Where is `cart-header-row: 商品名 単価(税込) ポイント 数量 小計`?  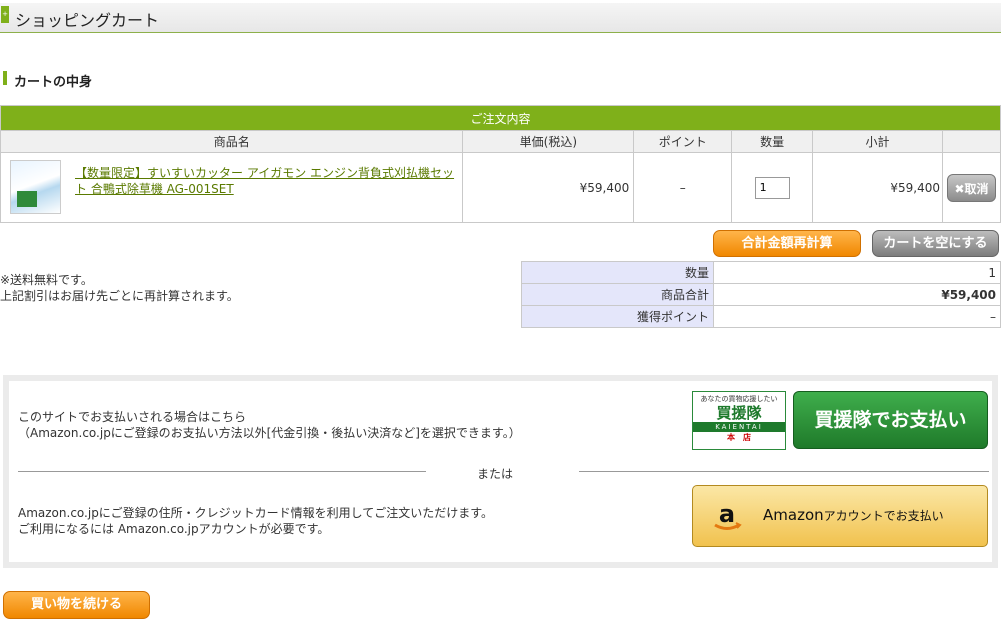
cart-header-row: 商品名 単価(税込) ポイント 数量 小計 is located at coordinates (500, 141).